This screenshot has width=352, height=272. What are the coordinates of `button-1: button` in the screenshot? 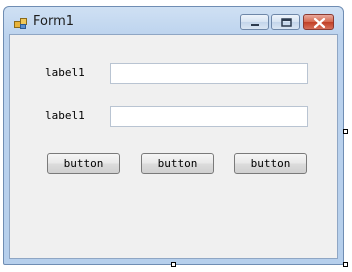 It's located at (83, 163).